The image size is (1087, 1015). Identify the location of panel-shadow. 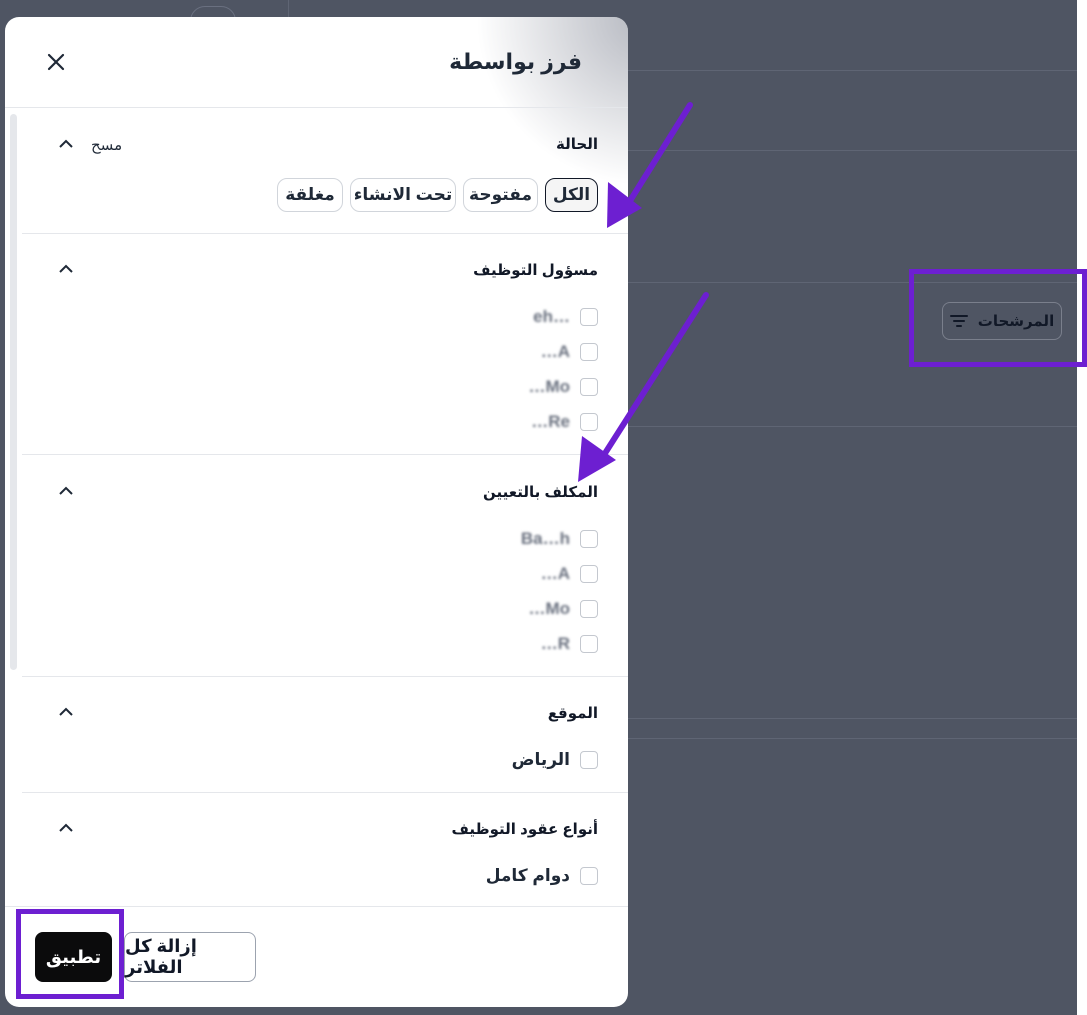
(551, 102).